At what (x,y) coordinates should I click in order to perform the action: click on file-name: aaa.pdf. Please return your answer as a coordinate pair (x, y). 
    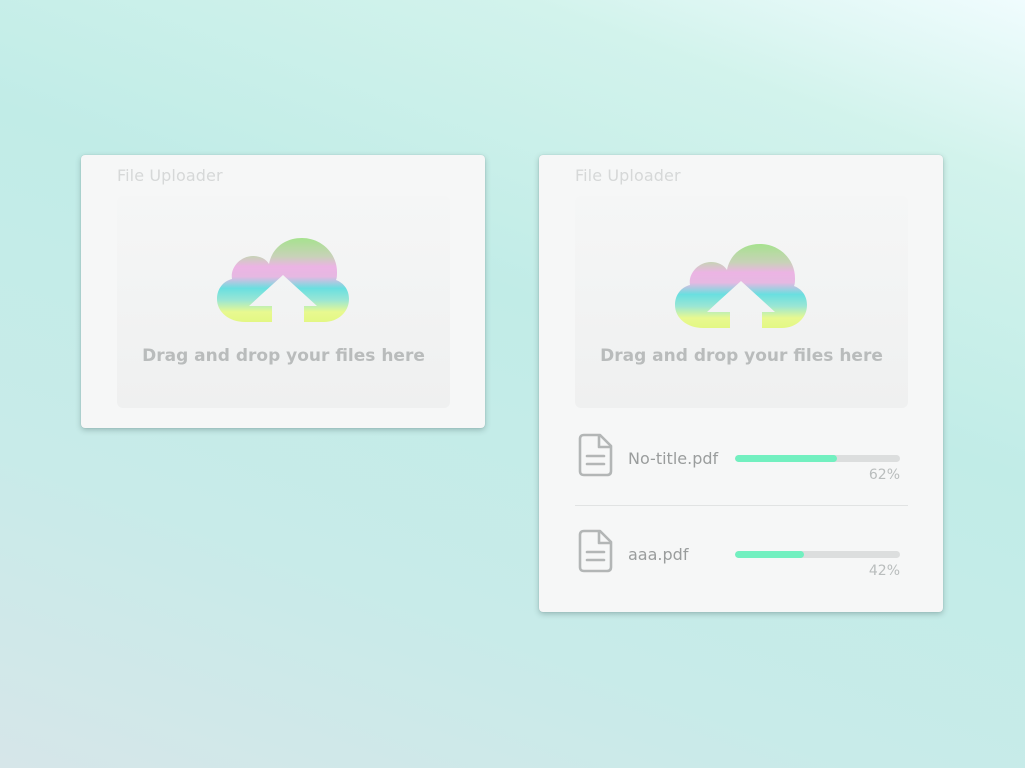
    Looking at the image, I should click on (658, 554).